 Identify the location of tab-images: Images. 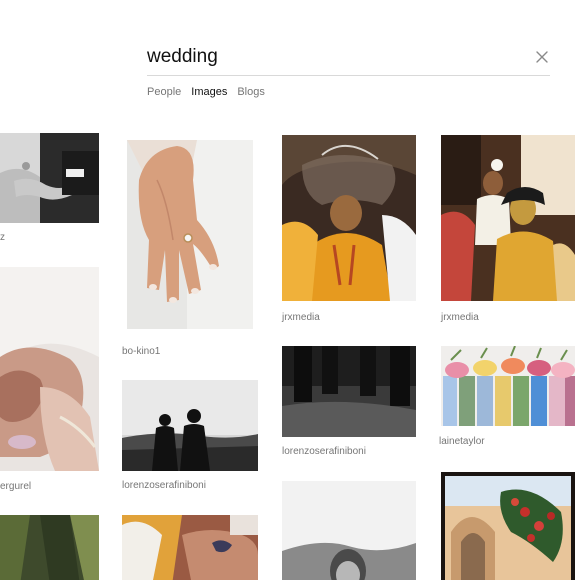
(209, 92).